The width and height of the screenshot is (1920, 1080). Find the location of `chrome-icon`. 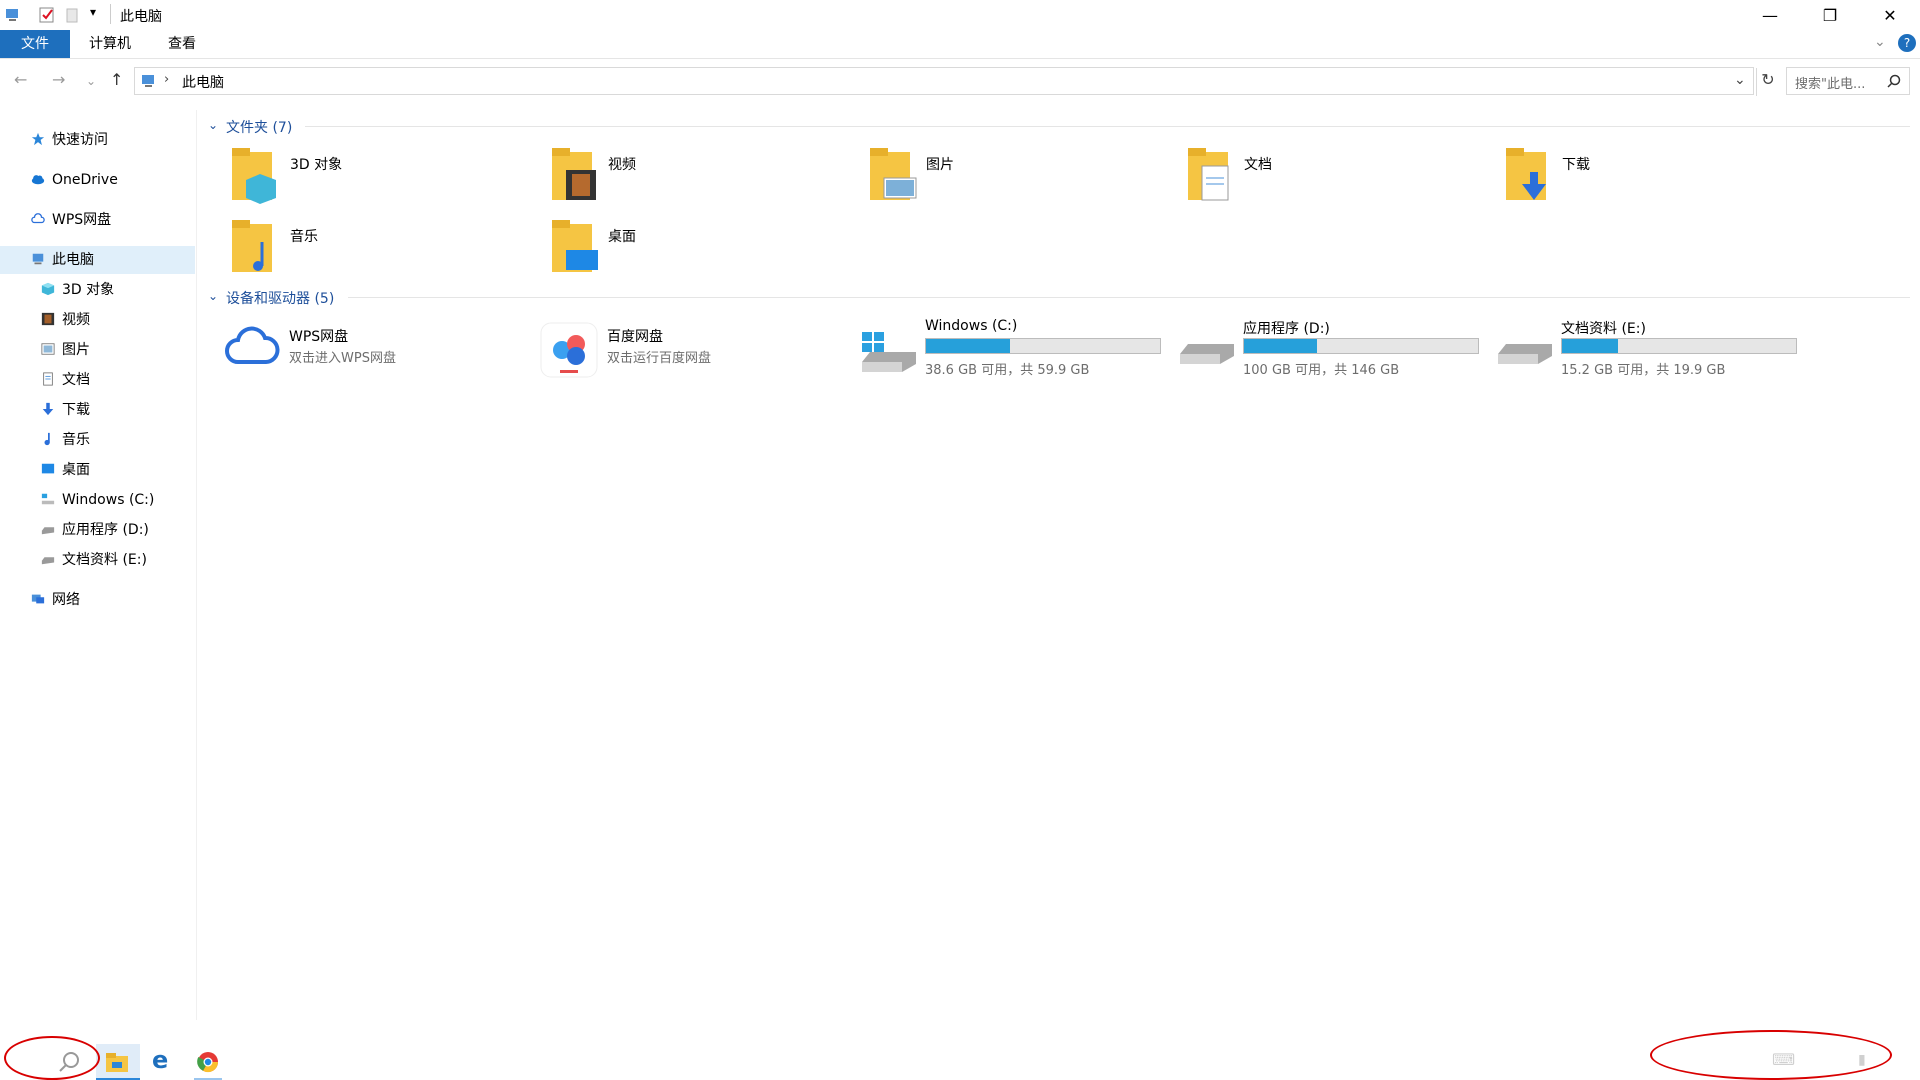

chrome-icon is located at coordinates (208, 1062).